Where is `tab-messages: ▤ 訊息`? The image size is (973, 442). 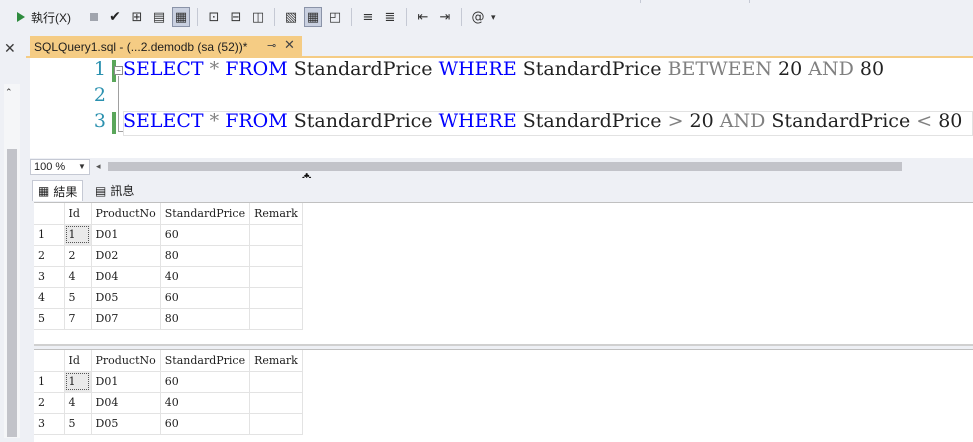
tab-messages: ▤ 訊息 is located at coordinates (114, 190).